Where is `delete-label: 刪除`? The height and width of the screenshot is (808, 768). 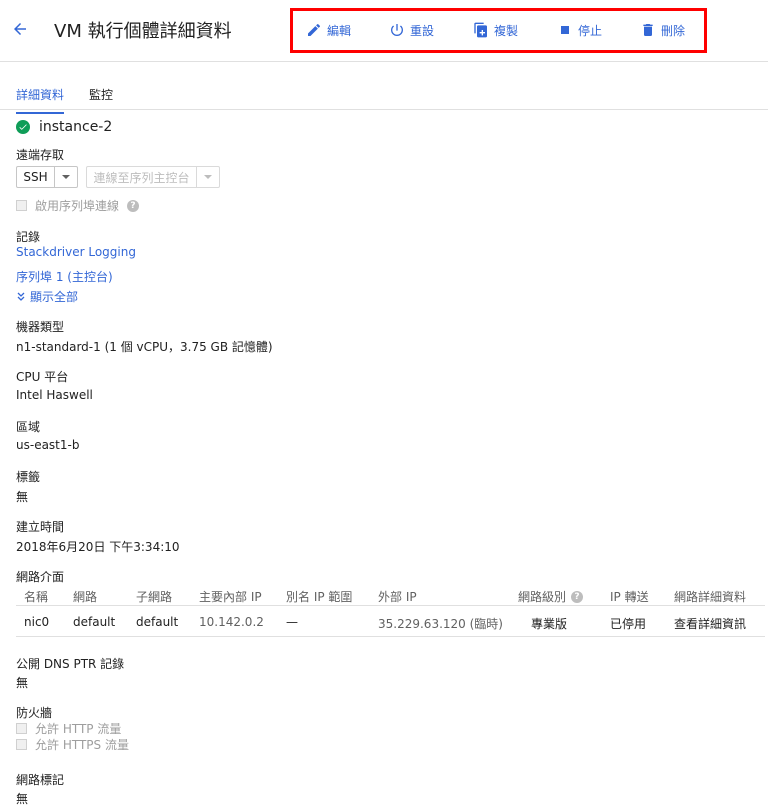
delete-label: 刪除 is located at coordinates (673, 30).